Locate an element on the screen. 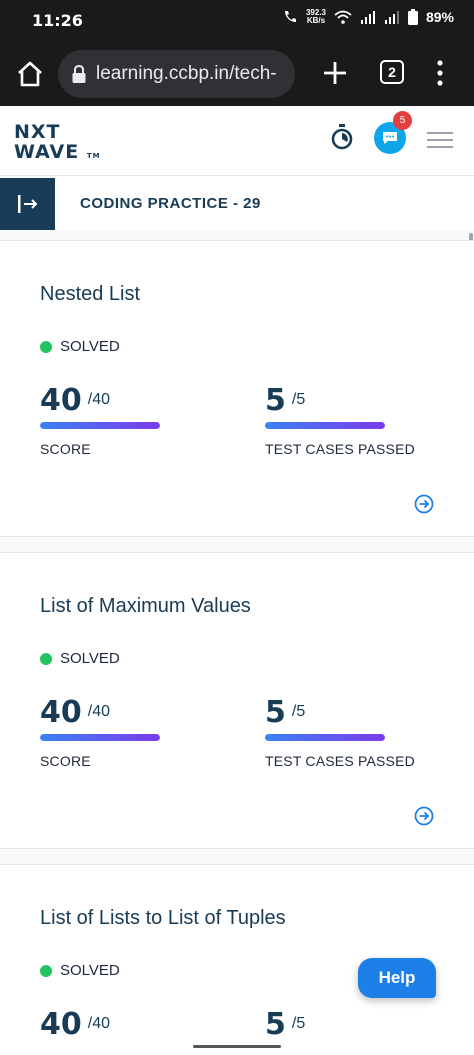 This screenshot has width=474, height=1055. more-options-icon is located at coordinates (440, 73).